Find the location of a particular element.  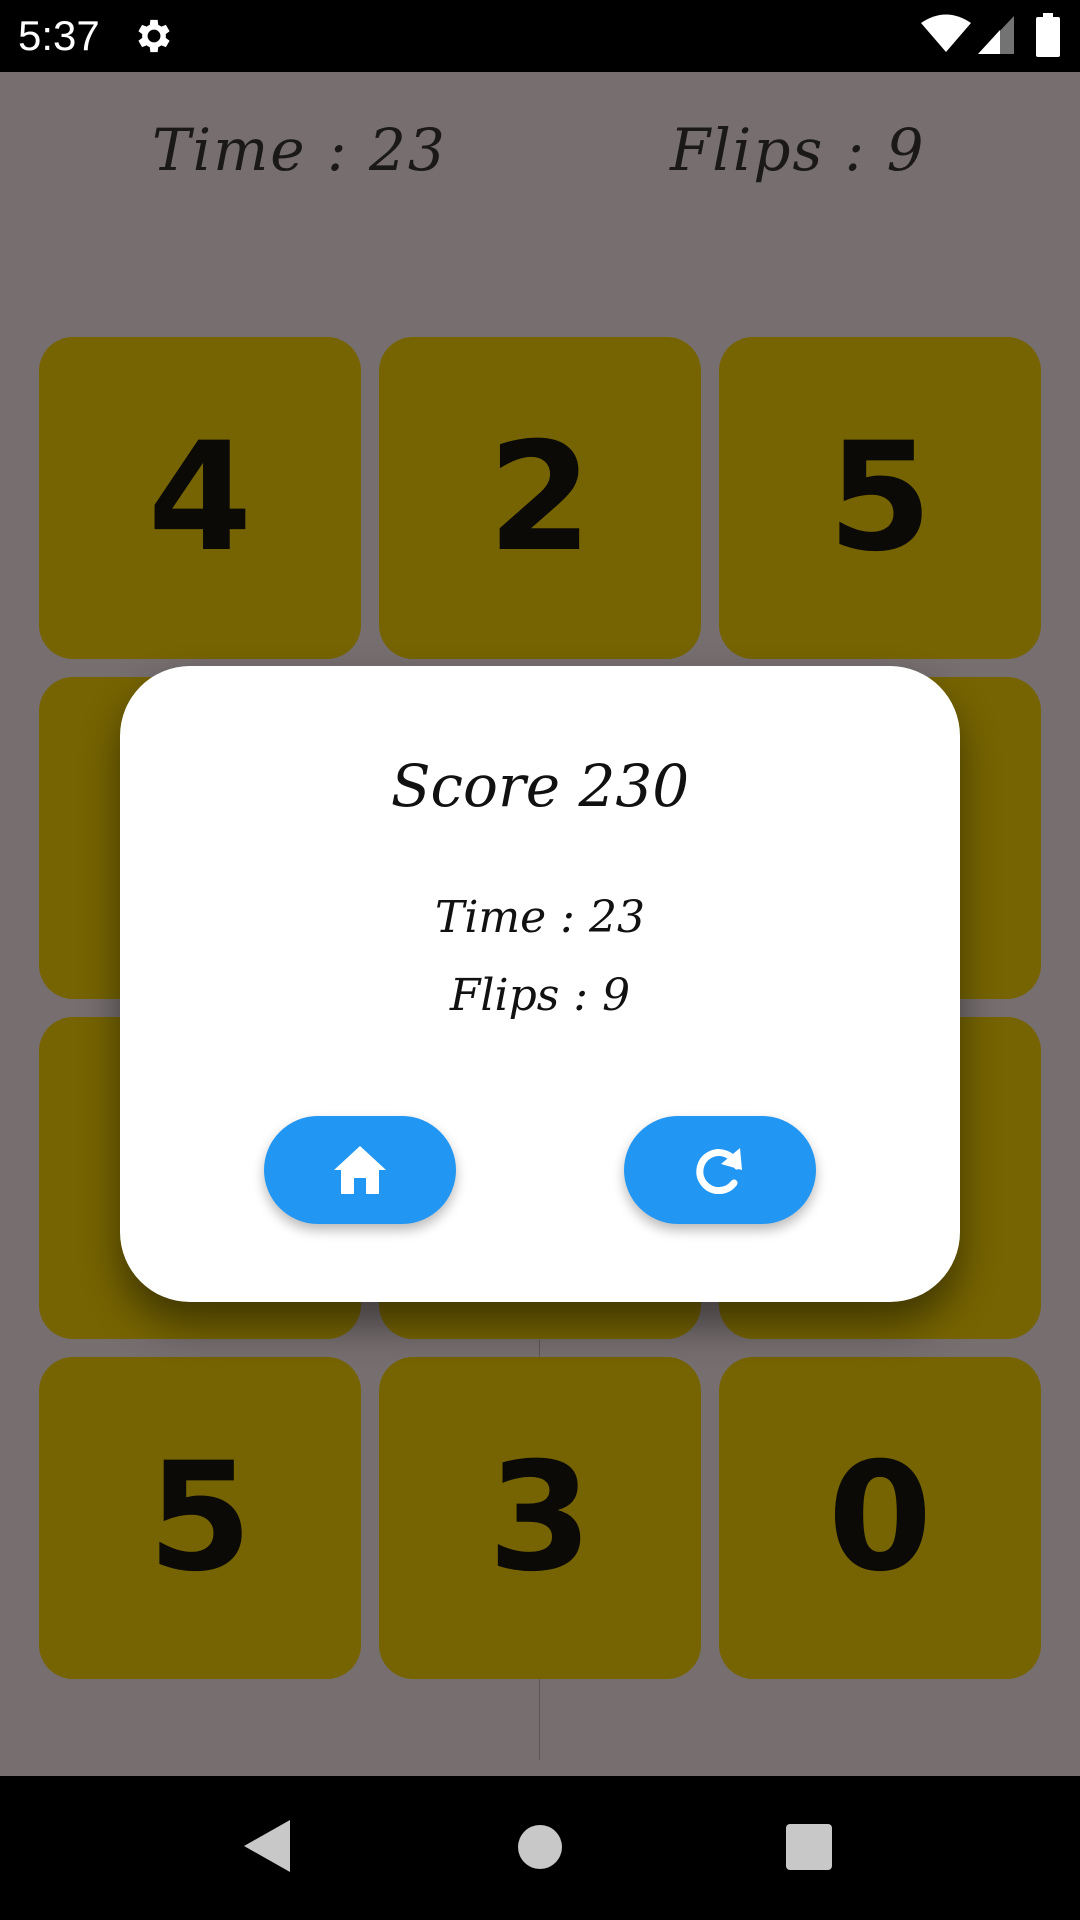

card-tile: 4 is located at coordinates (200, 498).